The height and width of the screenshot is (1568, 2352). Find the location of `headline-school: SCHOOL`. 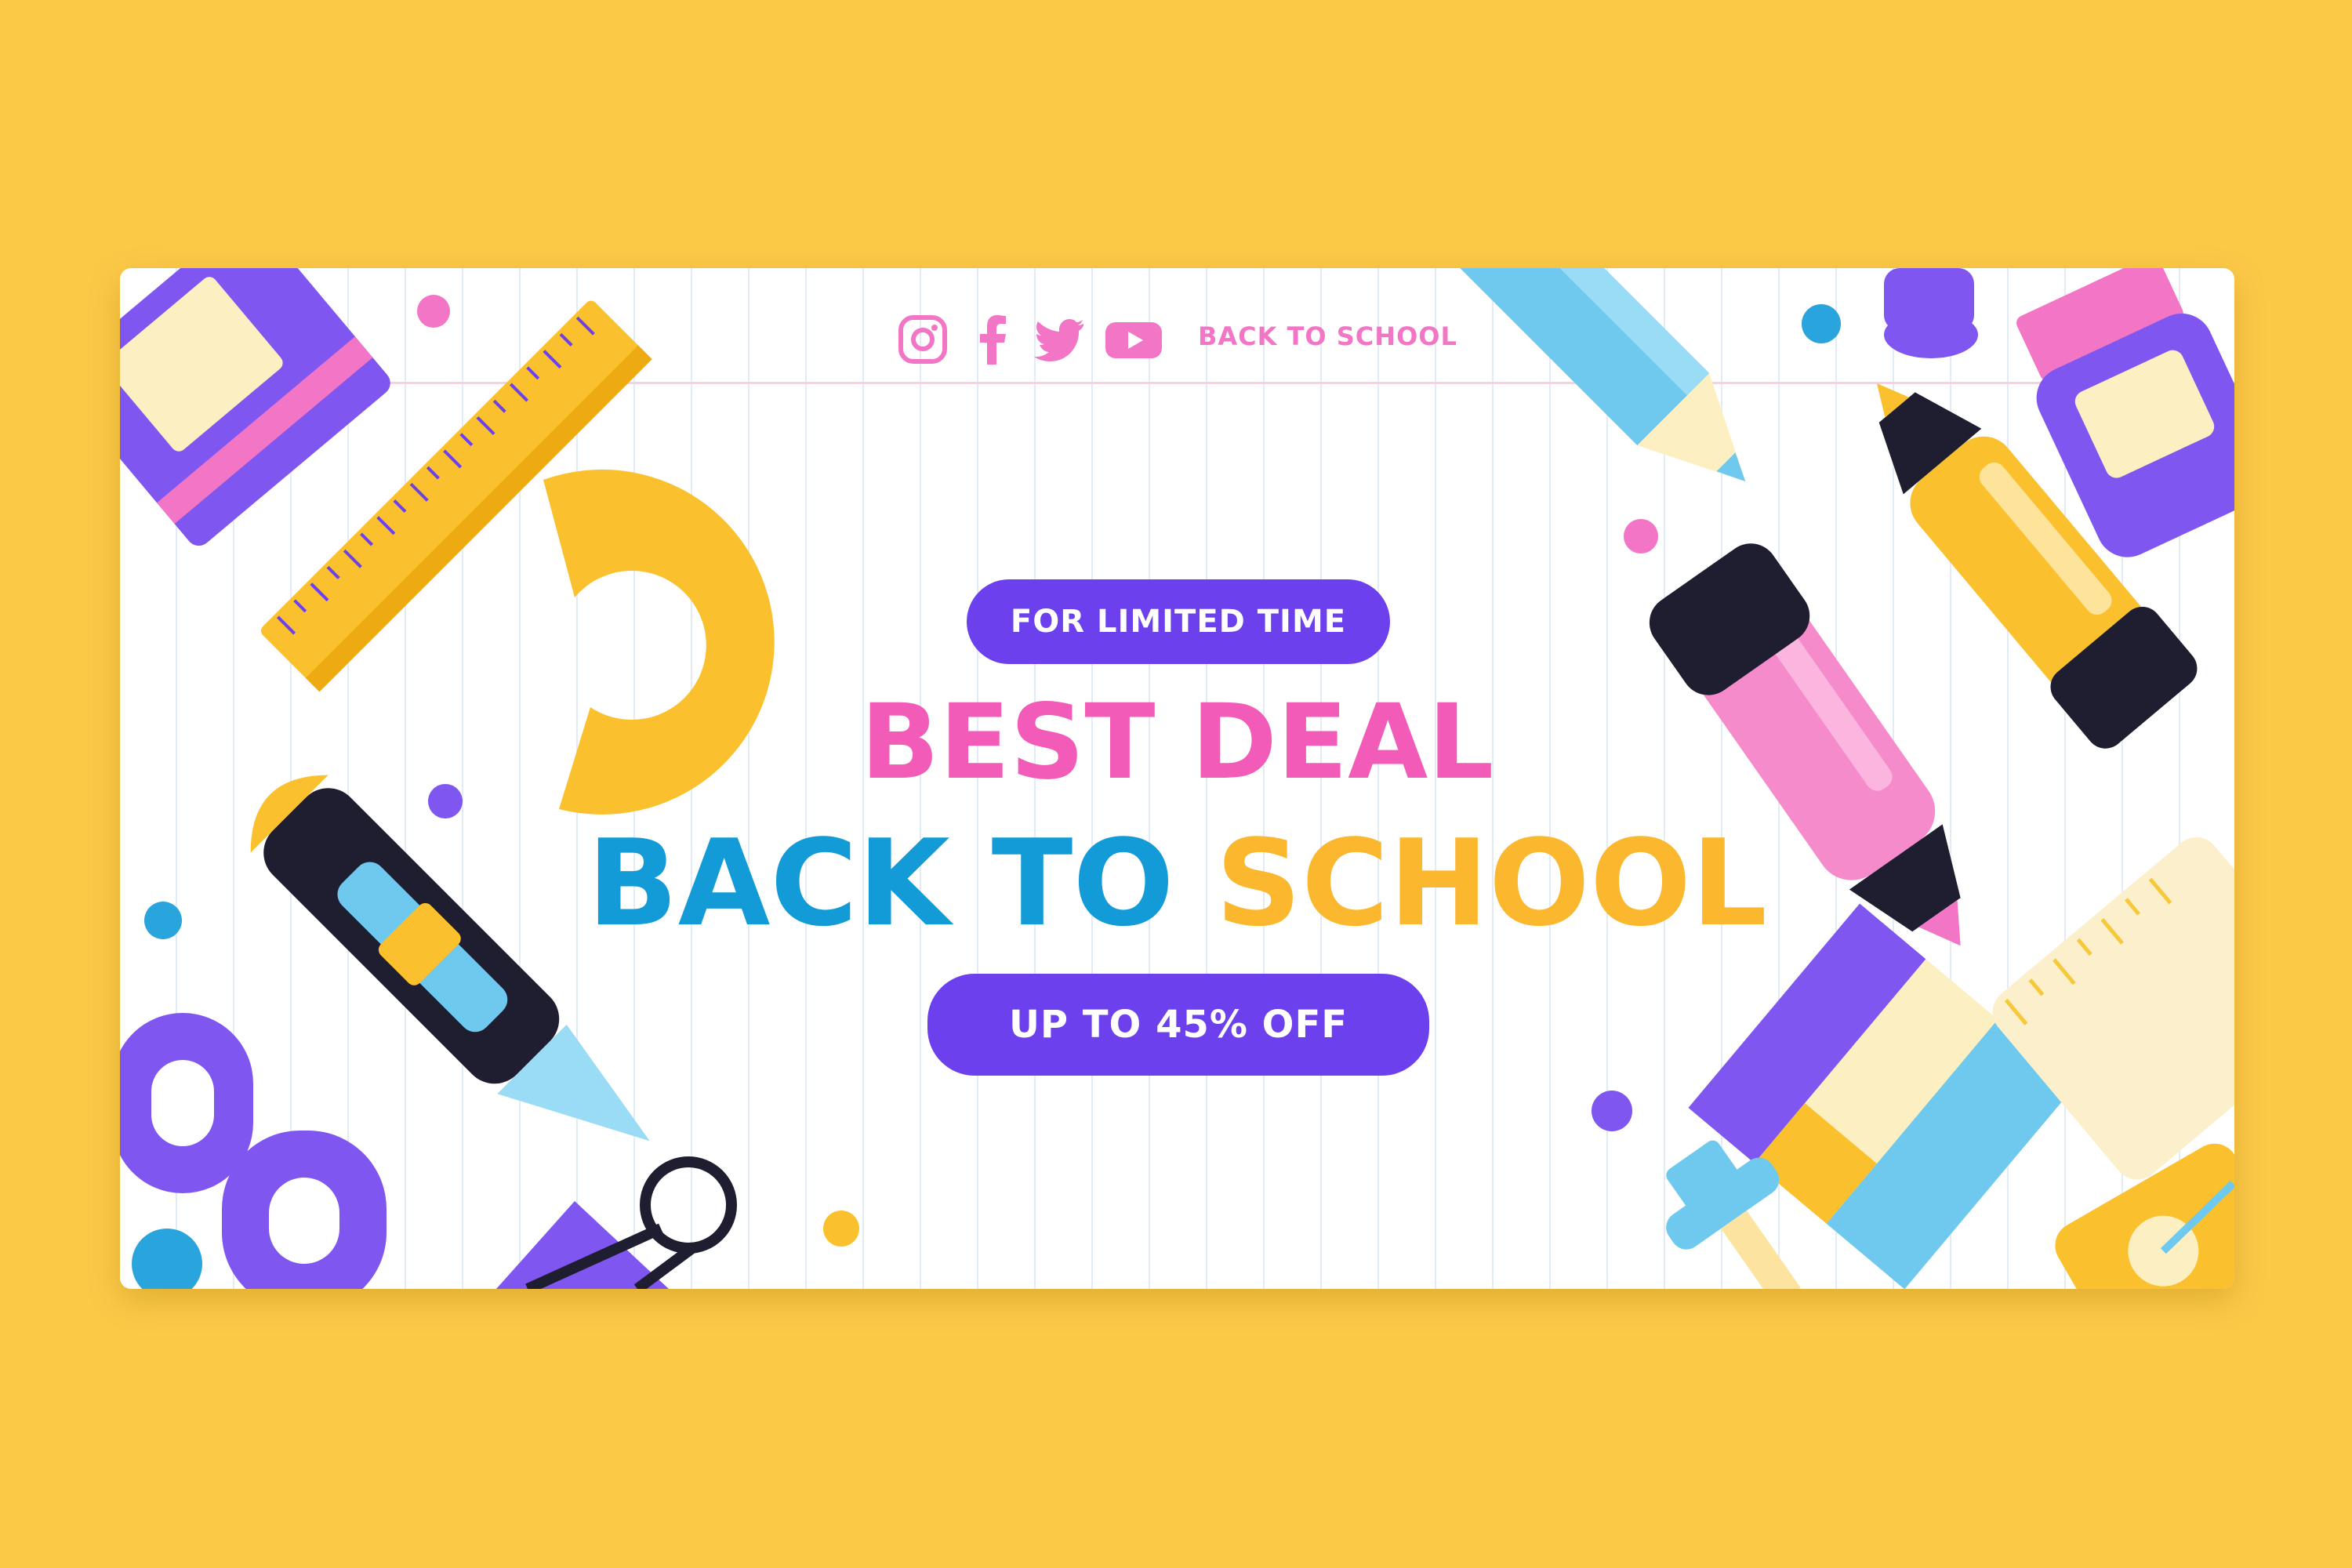

headline-school: SCHOOL is located at coordinates (1491, 883).